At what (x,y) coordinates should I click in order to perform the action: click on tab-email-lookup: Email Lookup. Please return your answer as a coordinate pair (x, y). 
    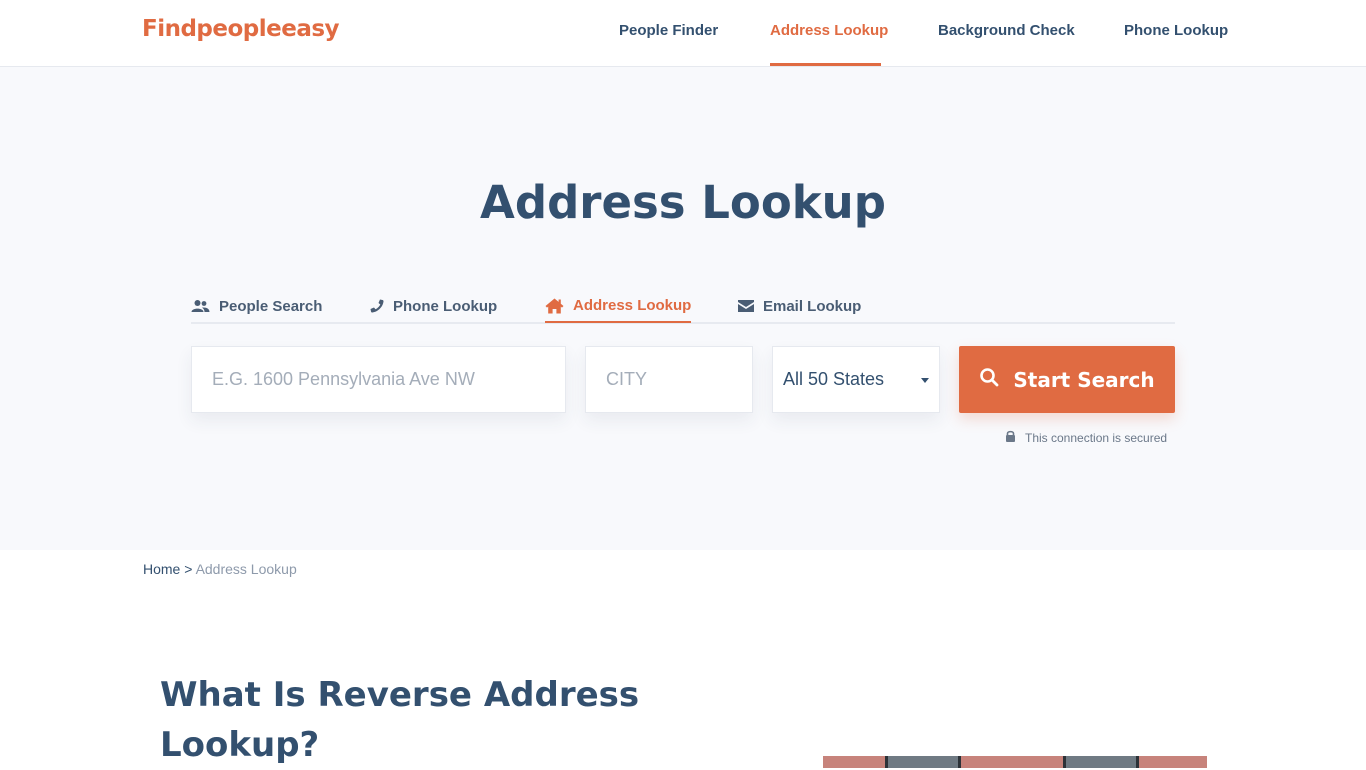
    Looking at the image, I should click on (799, 306).